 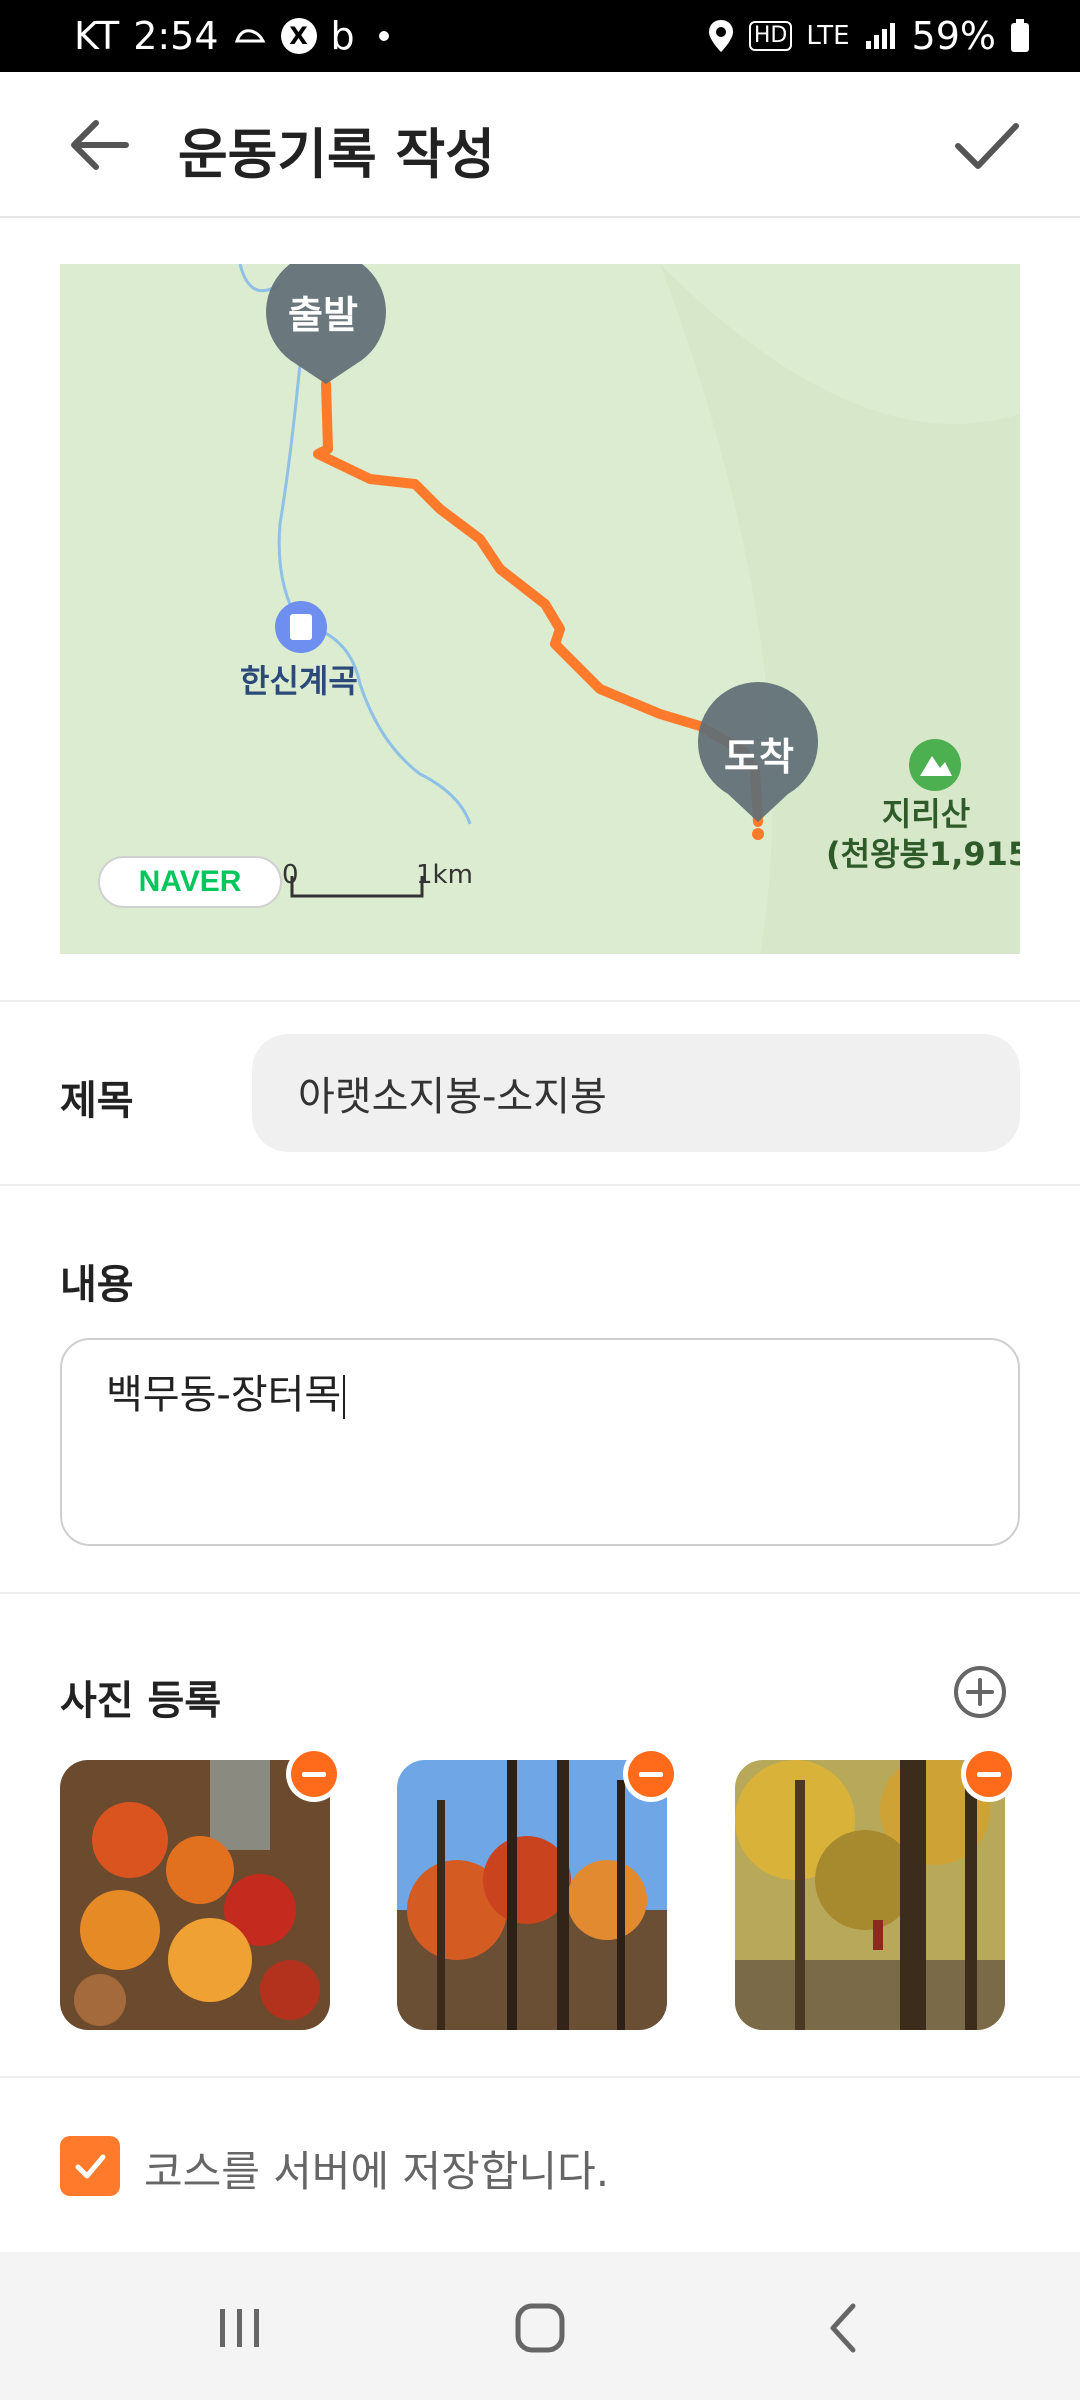 What do you see at coordinates (344, 1397) in the screenshot?
I see `text-caret` at bounding box center [344, 1397].